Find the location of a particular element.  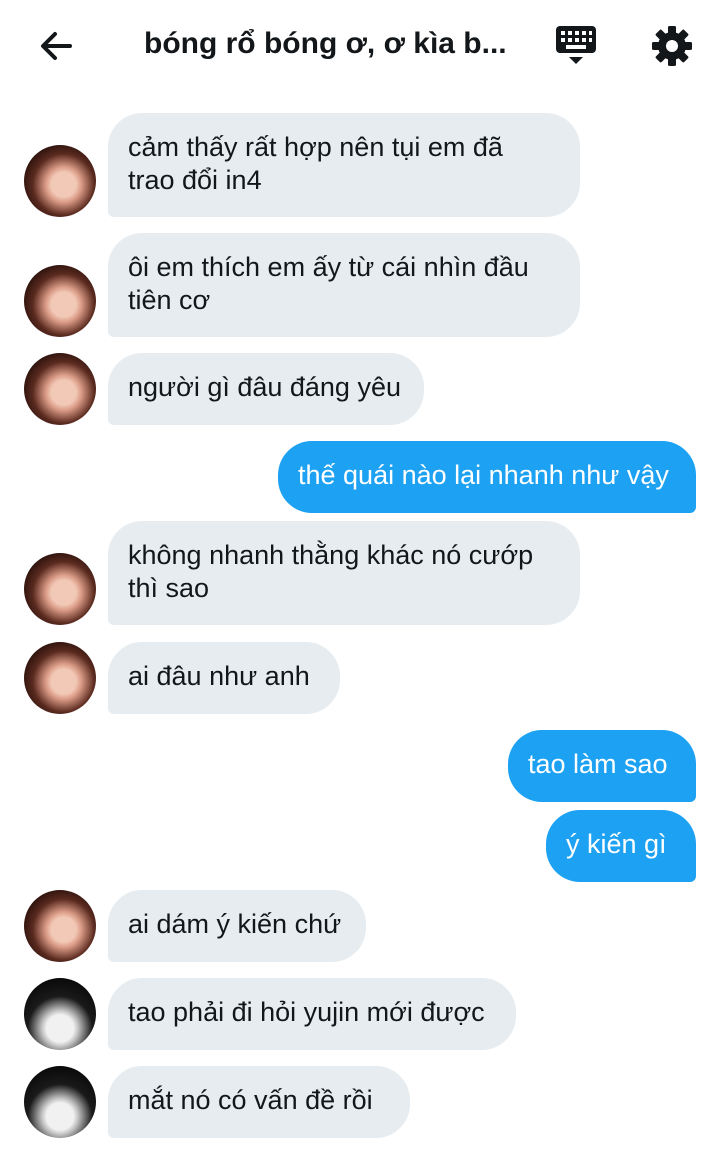

message-text: ai đâu như anh is located at coordinates (219, 676).